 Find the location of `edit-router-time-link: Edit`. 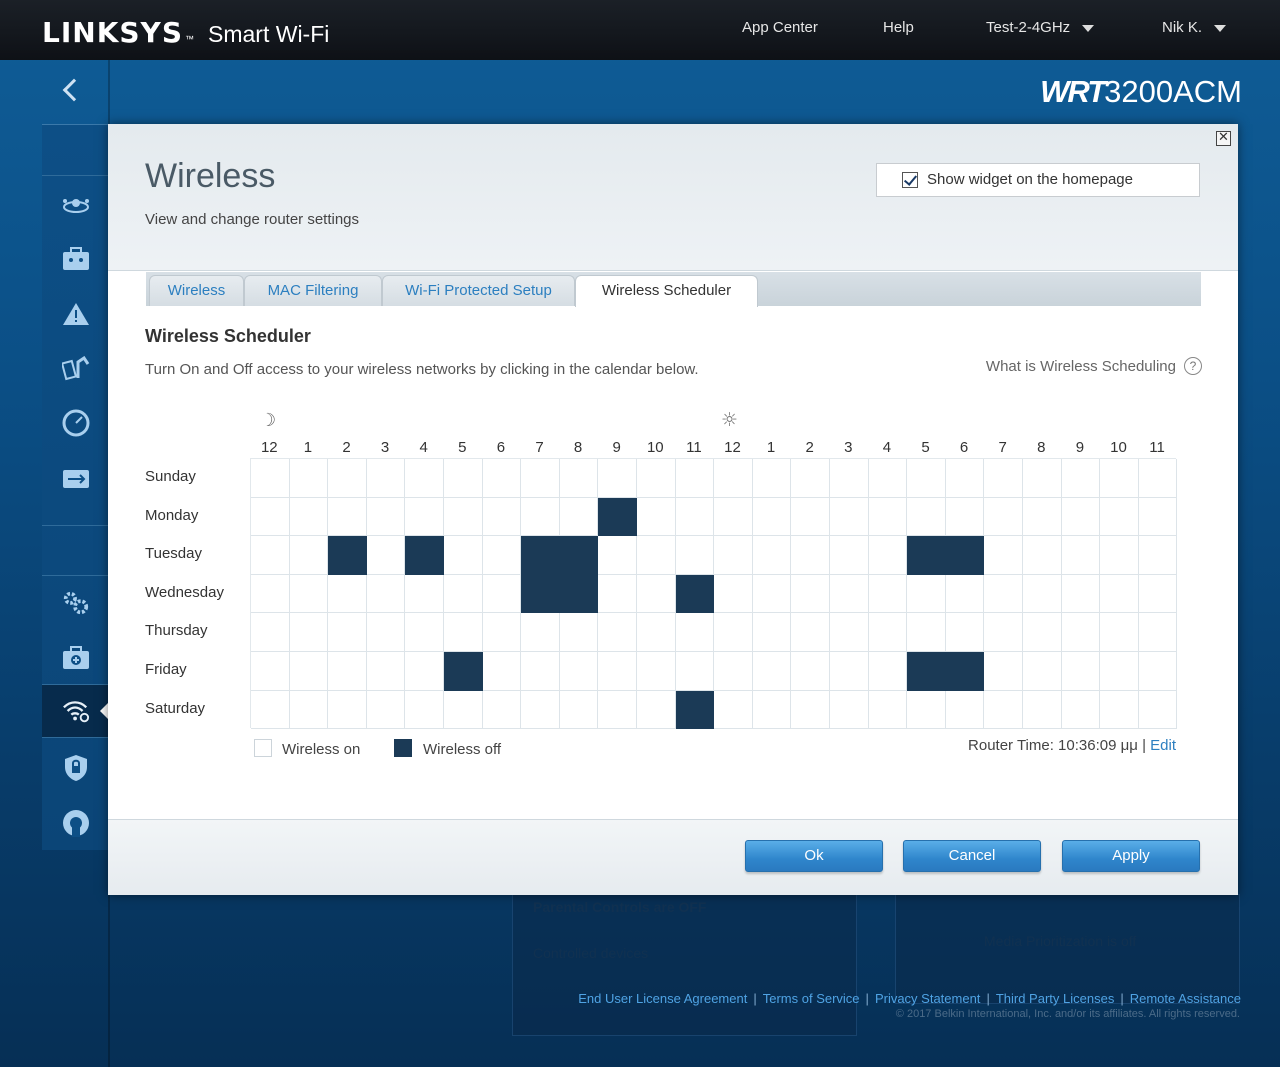

edit-router-time-link: Edit is located at coordinates (1163, 745).